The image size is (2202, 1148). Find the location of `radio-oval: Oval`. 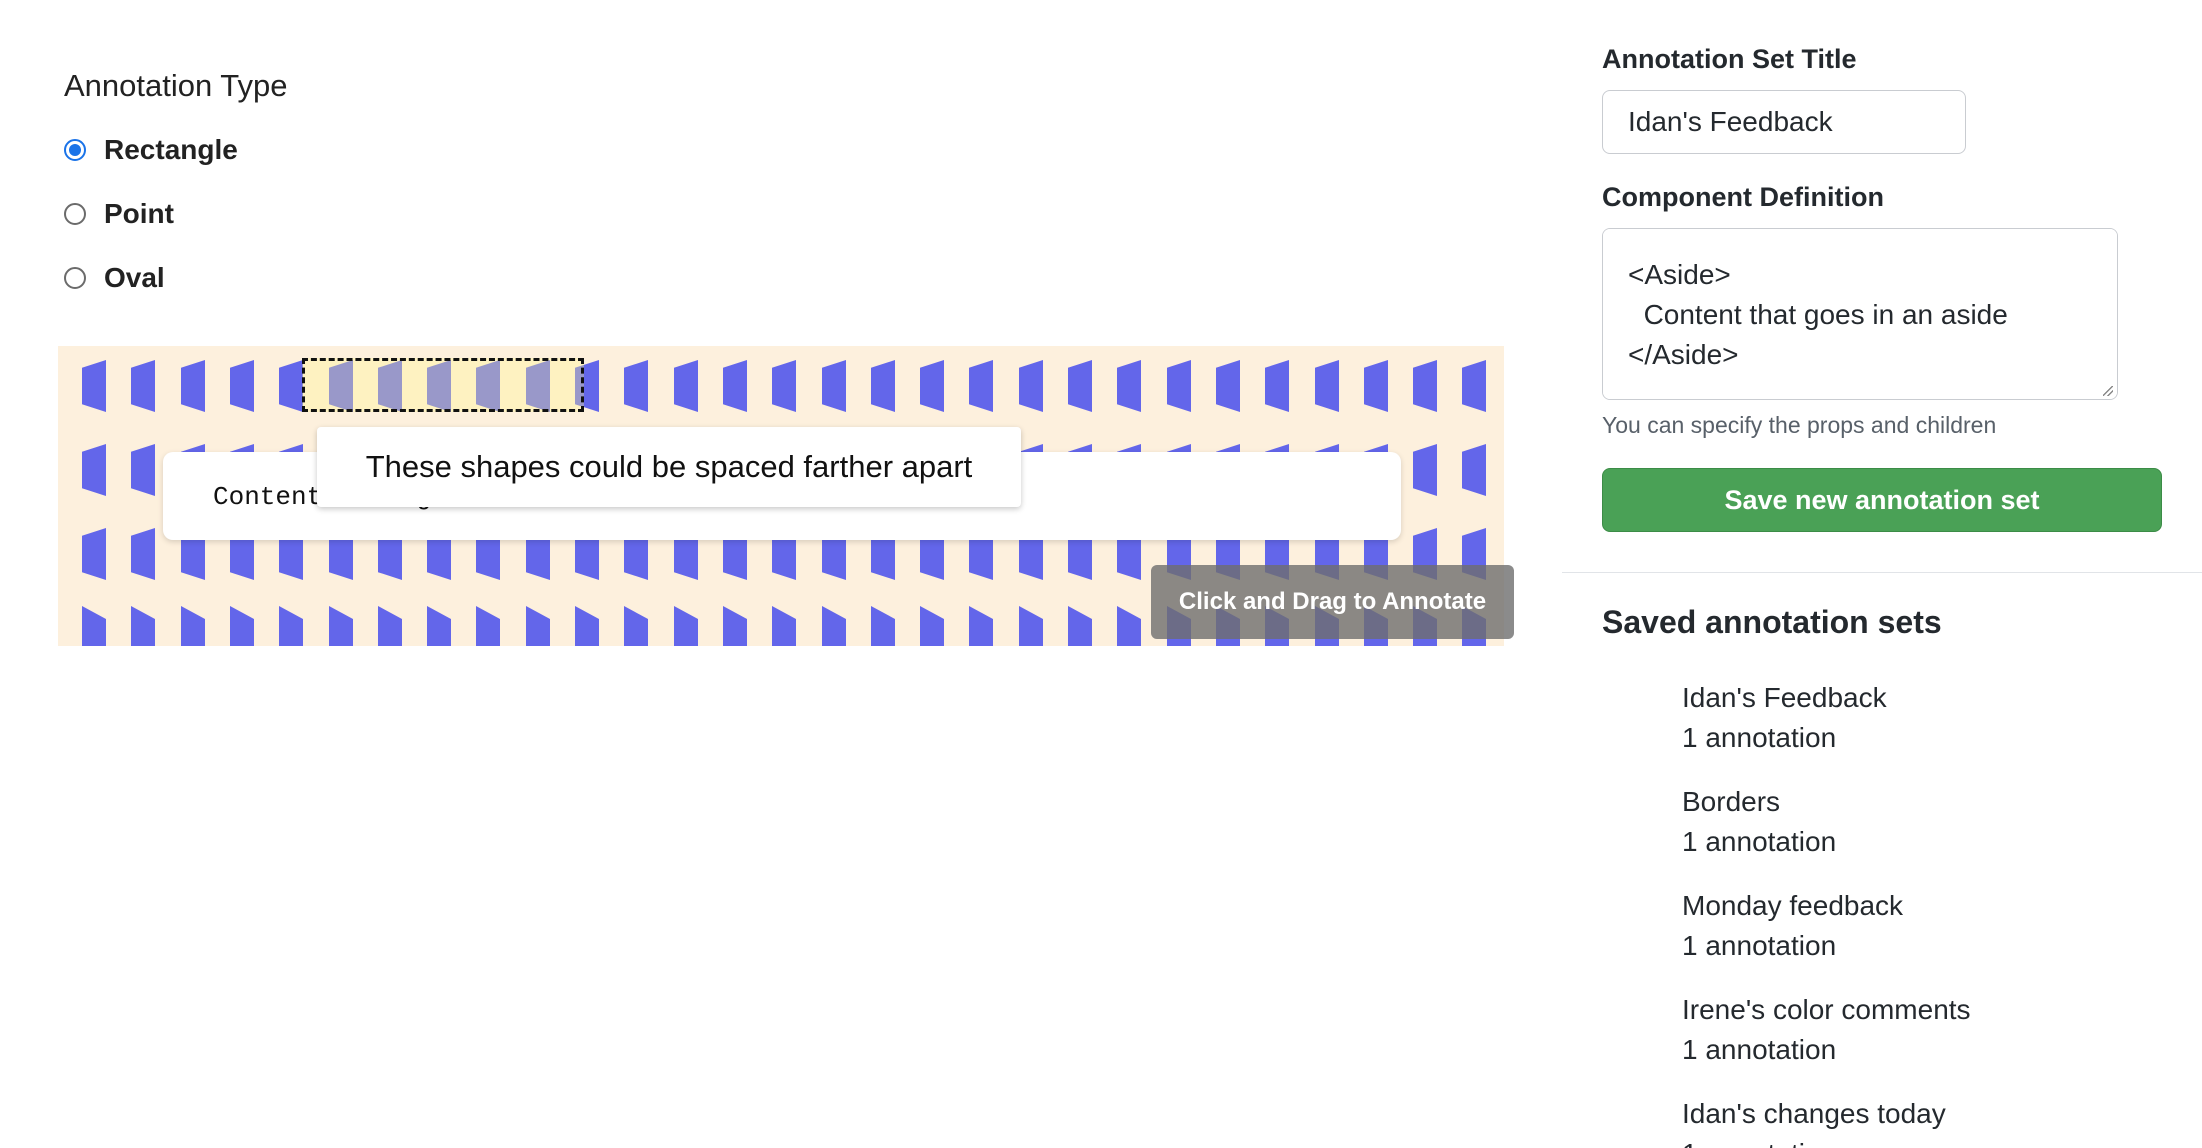

radio-oval: Oval is located at coordinates (114, 278).